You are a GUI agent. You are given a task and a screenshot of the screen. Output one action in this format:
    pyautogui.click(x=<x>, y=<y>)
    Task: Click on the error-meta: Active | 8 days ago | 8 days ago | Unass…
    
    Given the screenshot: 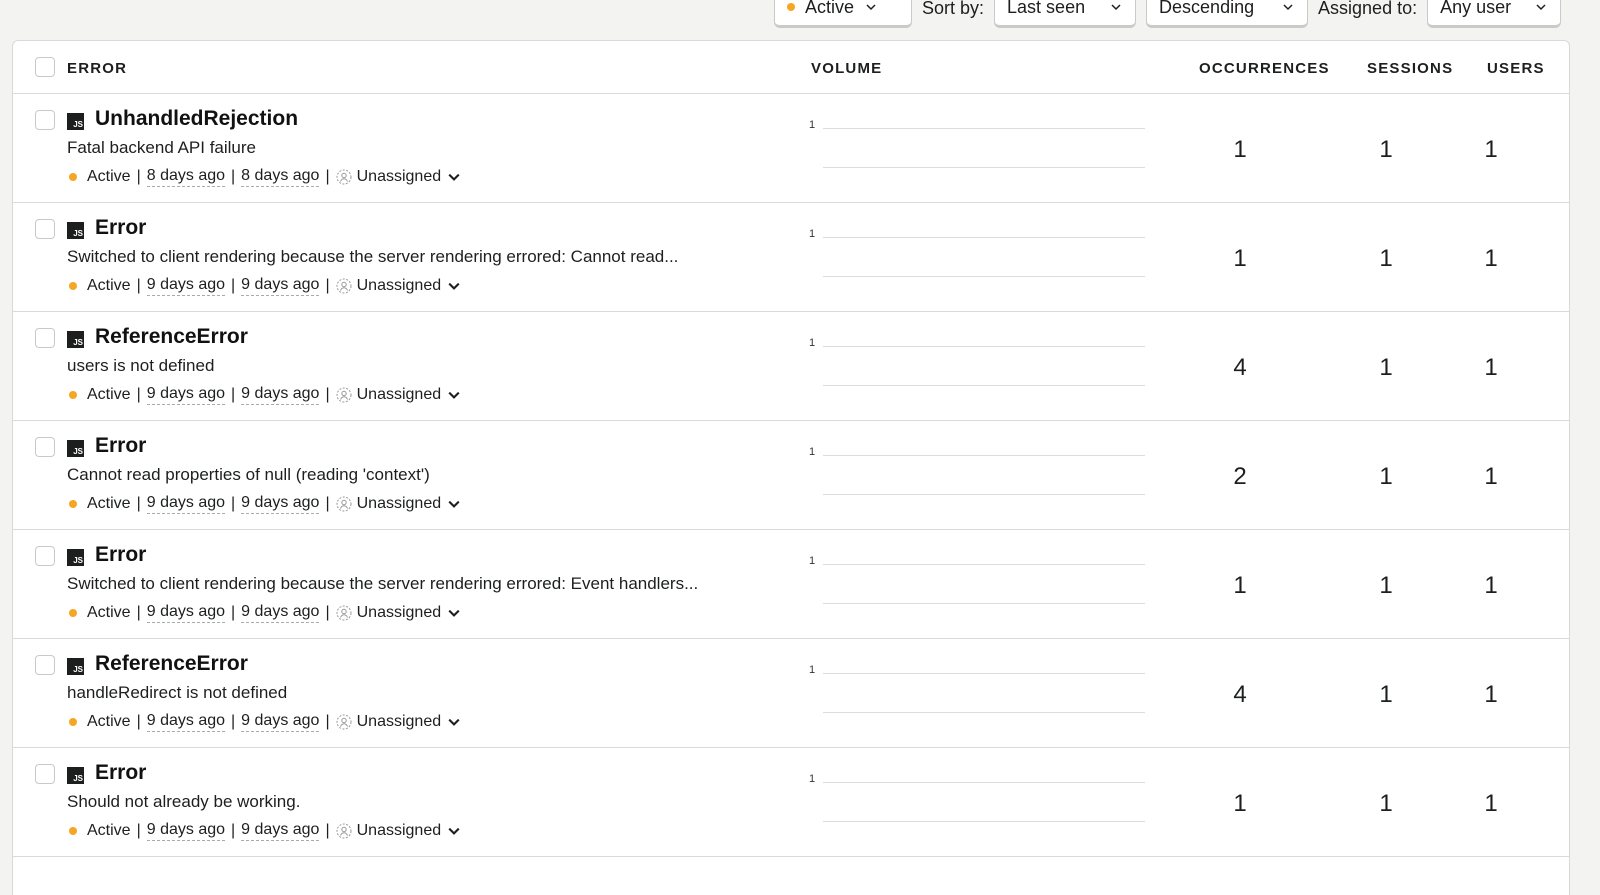 What is the action you would take?
    pyautogui.click(x=265, y=177)
    